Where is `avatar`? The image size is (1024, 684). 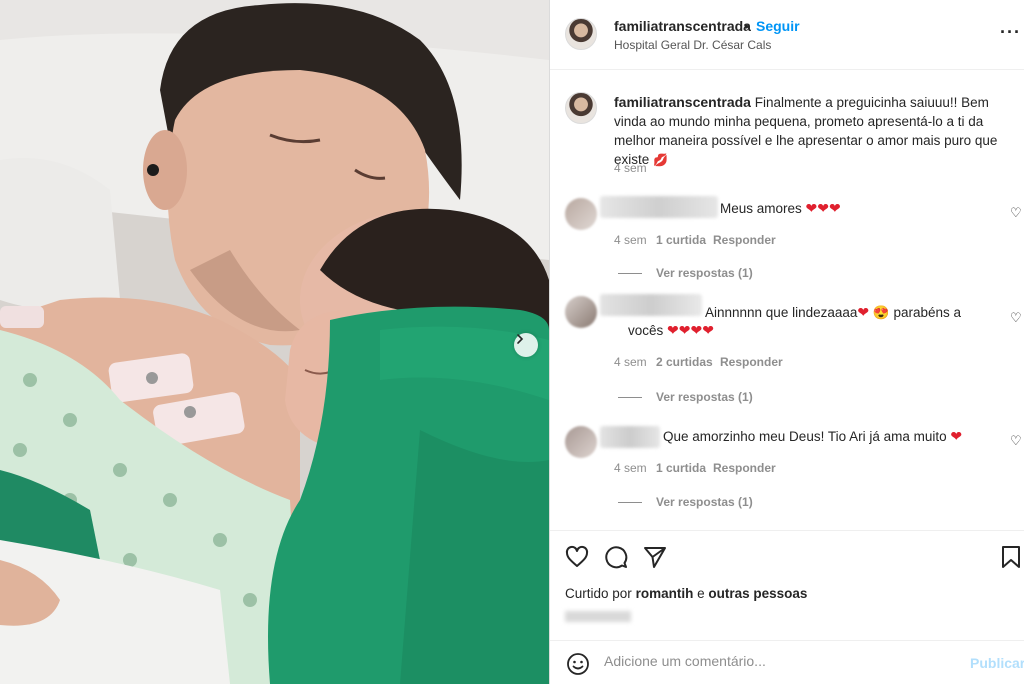 avatar is located at coordinates (581, 34).